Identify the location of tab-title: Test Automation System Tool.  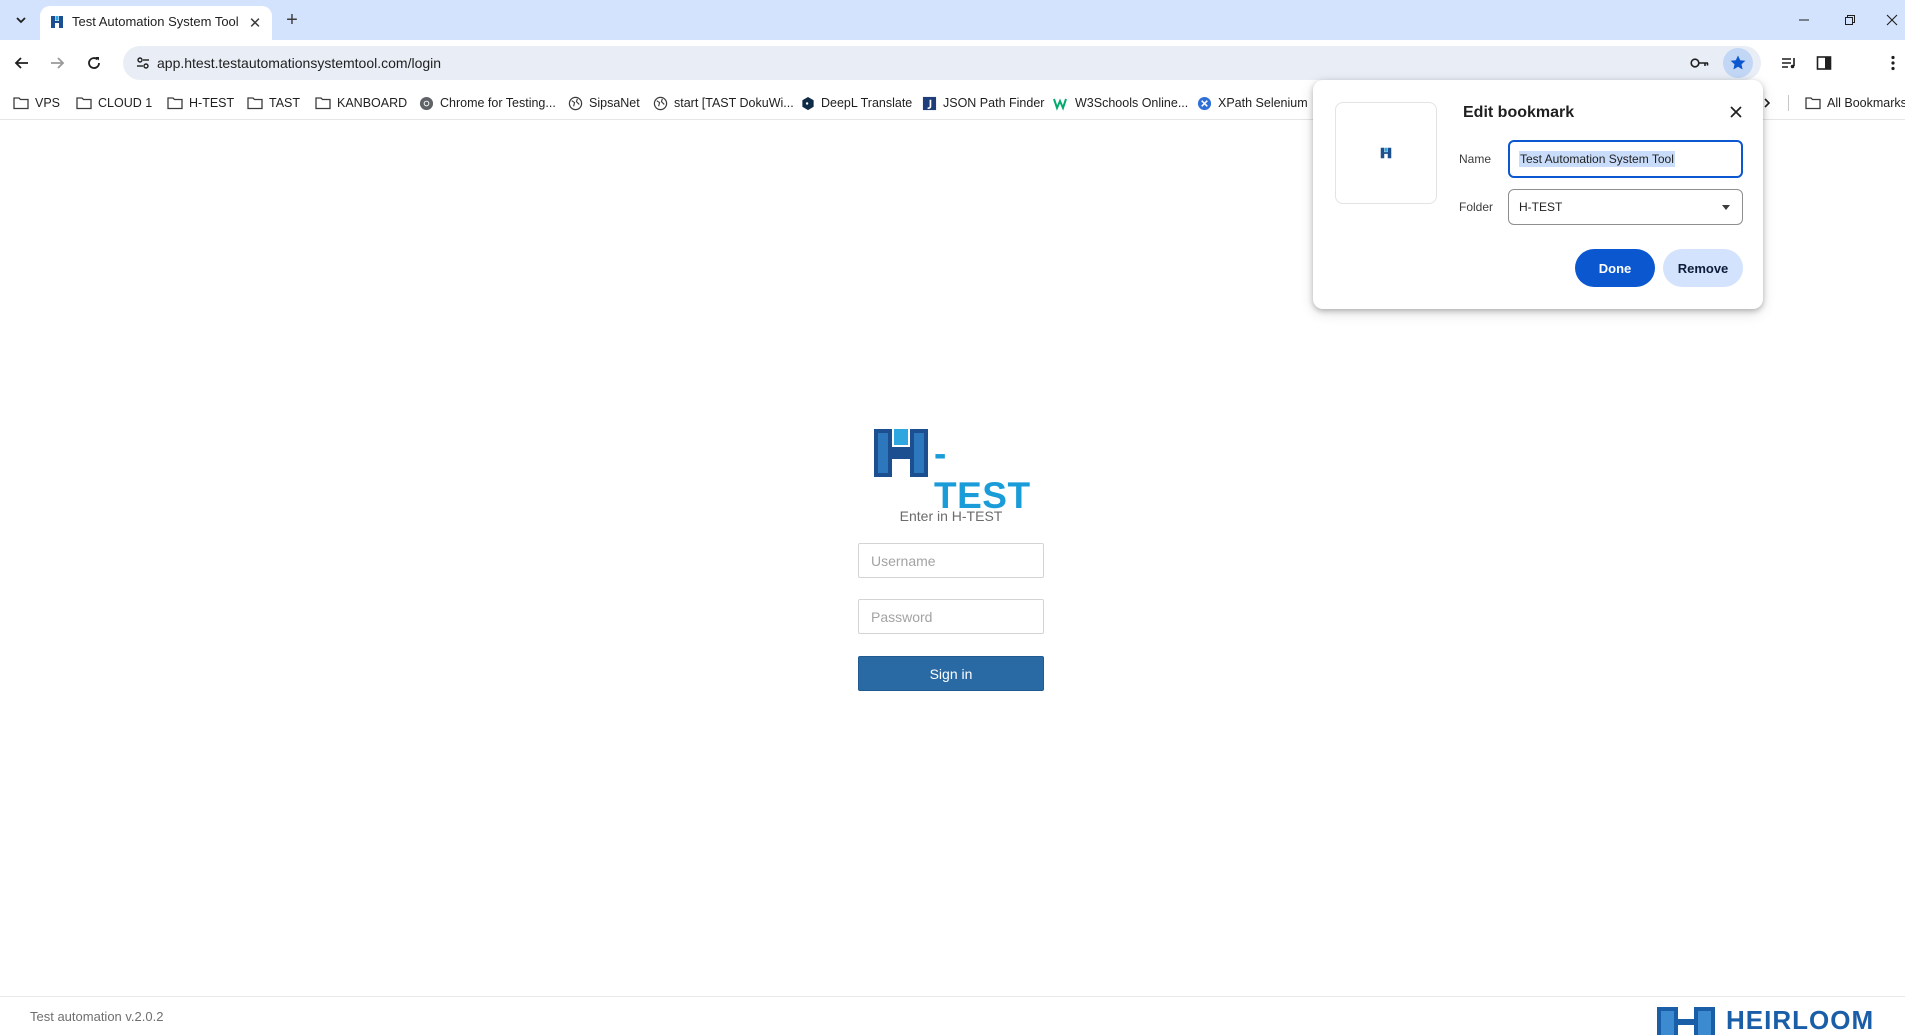
(155, 21).